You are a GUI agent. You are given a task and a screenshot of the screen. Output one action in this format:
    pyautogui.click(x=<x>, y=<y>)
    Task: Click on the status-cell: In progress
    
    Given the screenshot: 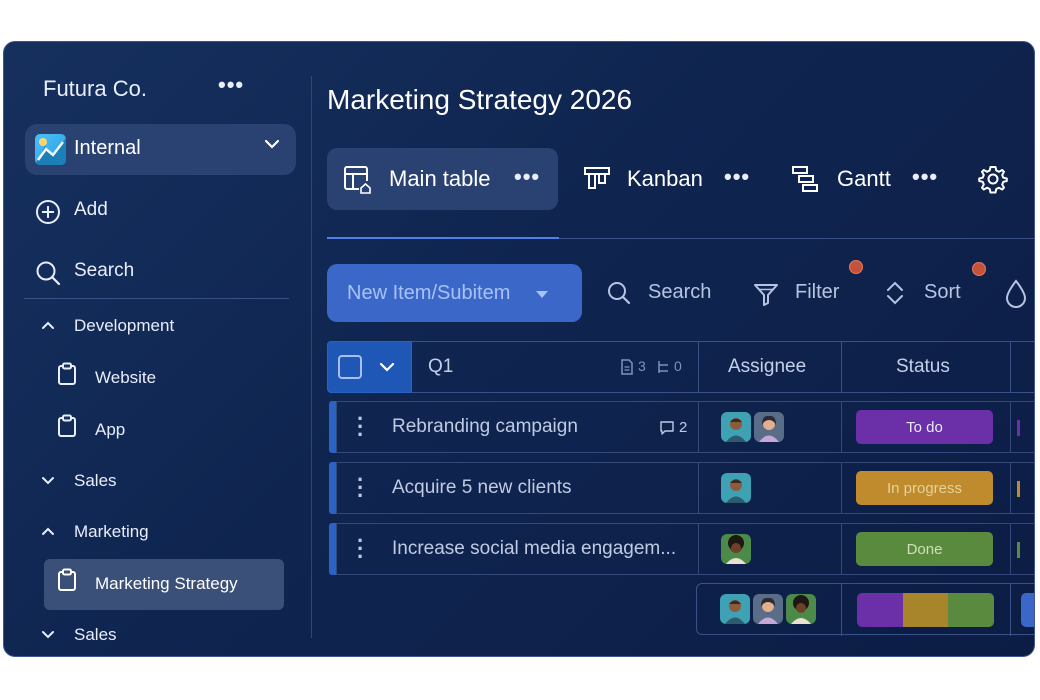 What is the action you would take?
    pyautogui.click(x=926, y=488)
    